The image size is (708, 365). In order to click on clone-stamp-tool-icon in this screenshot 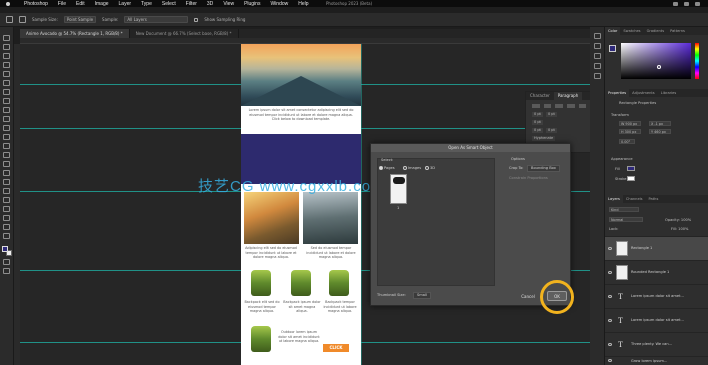, I will do `click(6, 128)`.